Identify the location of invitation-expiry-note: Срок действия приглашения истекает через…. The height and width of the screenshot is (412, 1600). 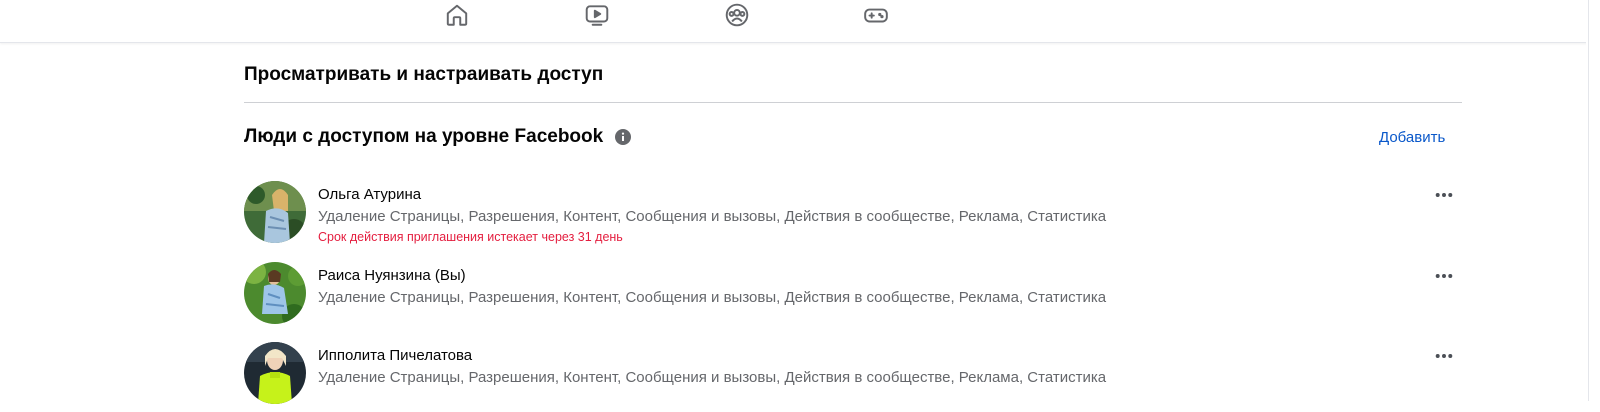
(470, 237).